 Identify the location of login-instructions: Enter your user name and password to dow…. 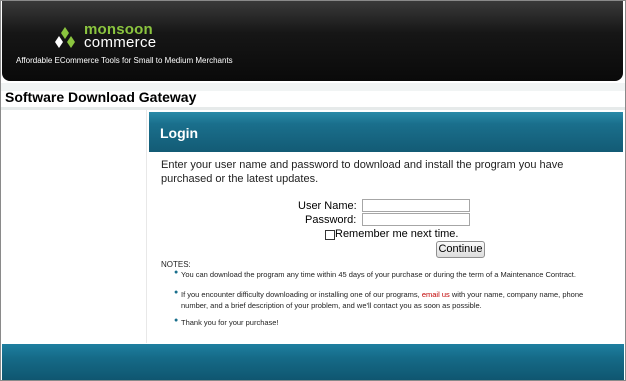
(362, 172).